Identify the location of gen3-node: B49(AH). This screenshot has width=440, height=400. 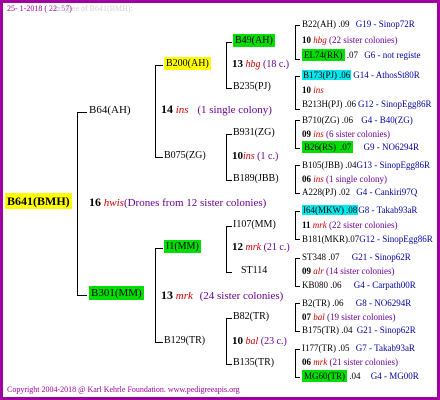
(254, 40).